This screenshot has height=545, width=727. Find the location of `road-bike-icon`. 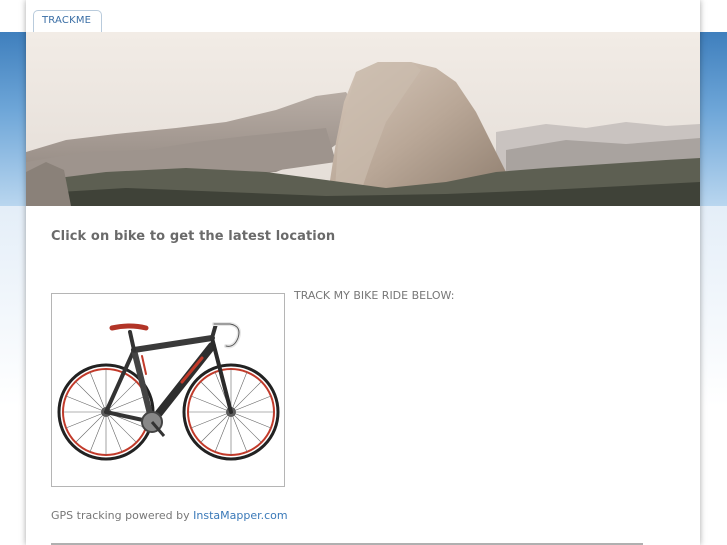

road-bike-icon is located at coordinates (168, 391).